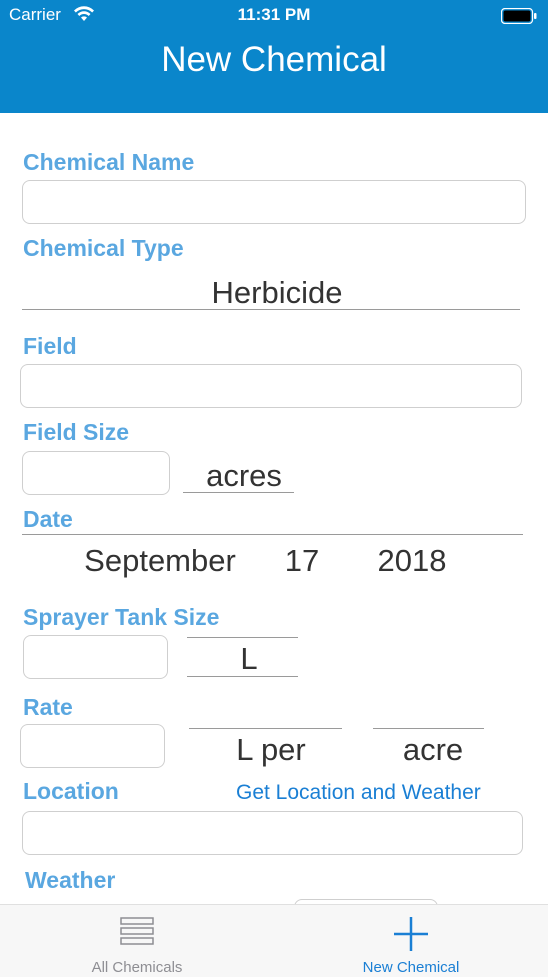 This screenshot has width=548, height=977. Describe the element at coordinates (271, 309) in the screenshot. I see `chemical-type-divider` at that location.